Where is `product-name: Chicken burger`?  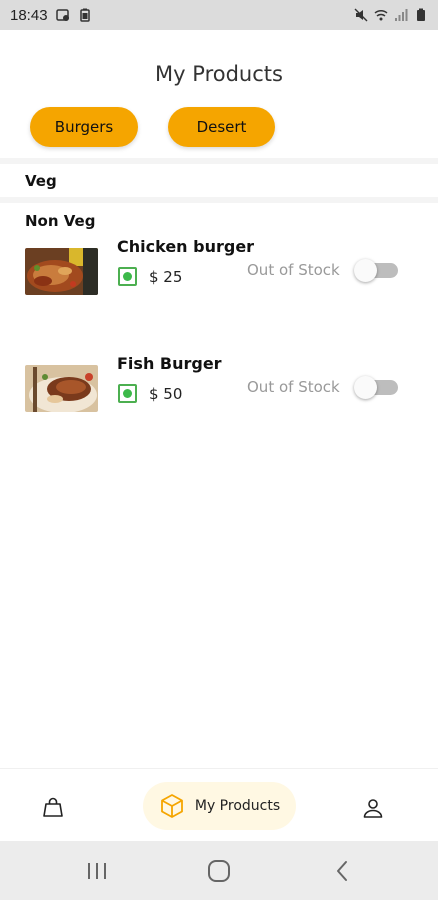
product-name: Chicken burger is located at coordinates (186, 246).